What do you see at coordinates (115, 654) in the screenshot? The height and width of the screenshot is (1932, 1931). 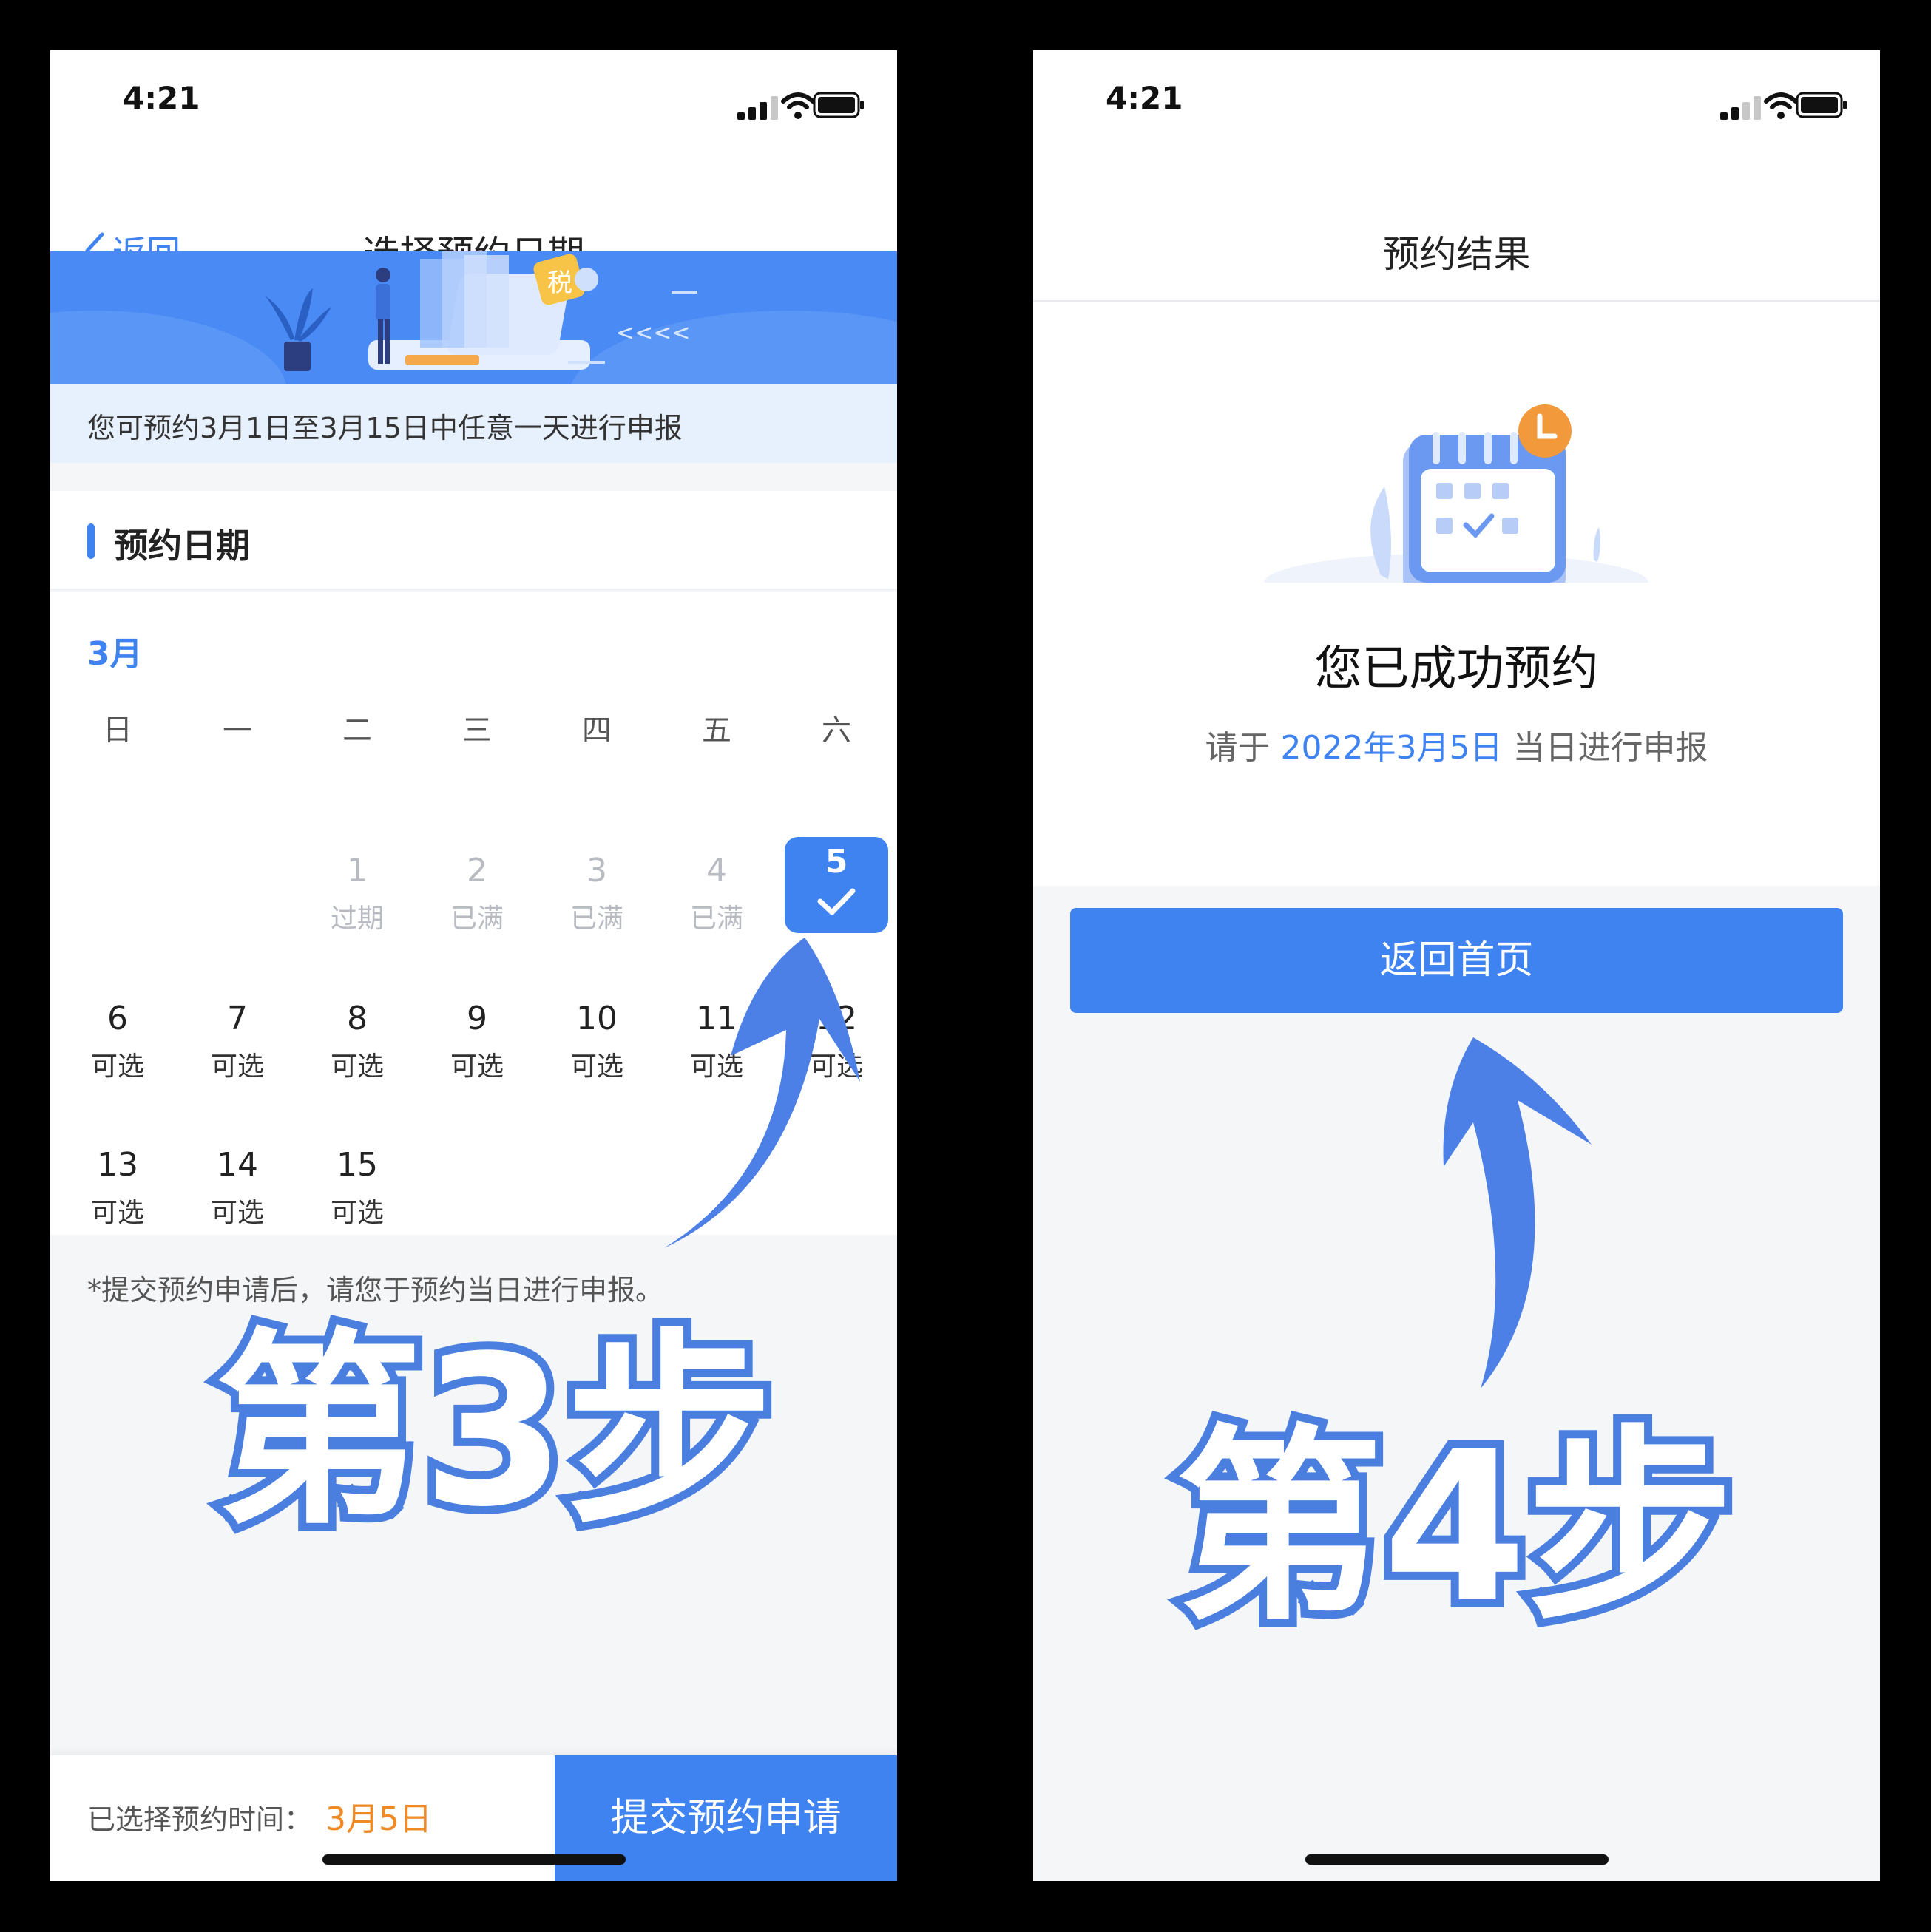 I see `calendar-month: 3月` at bounding box center [115, 654].